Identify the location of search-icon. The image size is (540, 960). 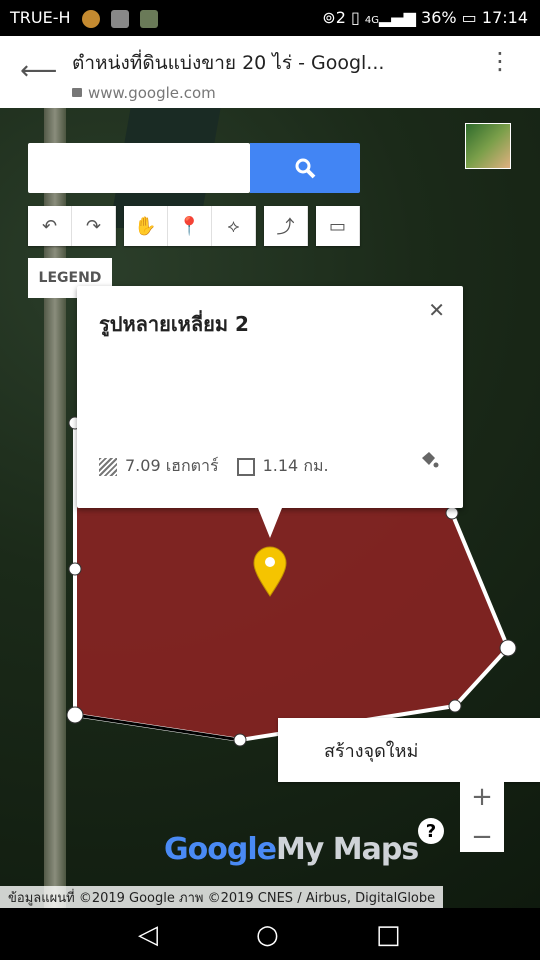
(305, 168).